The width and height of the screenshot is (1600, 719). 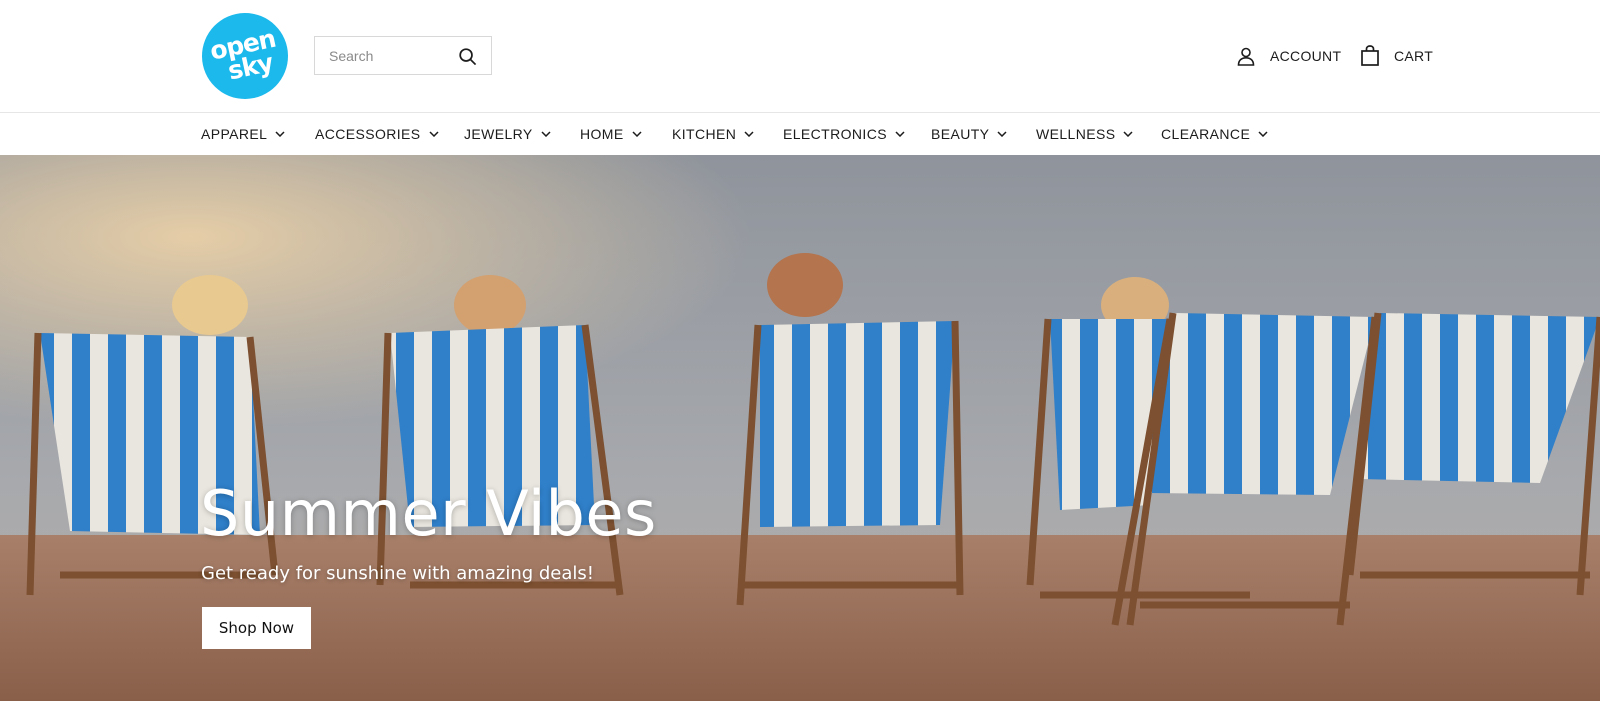 What do you see at coordinates (498, 134) in the screenshot?
I see `nav-item-label: JEWELRY` at bounding box center [498, 134].